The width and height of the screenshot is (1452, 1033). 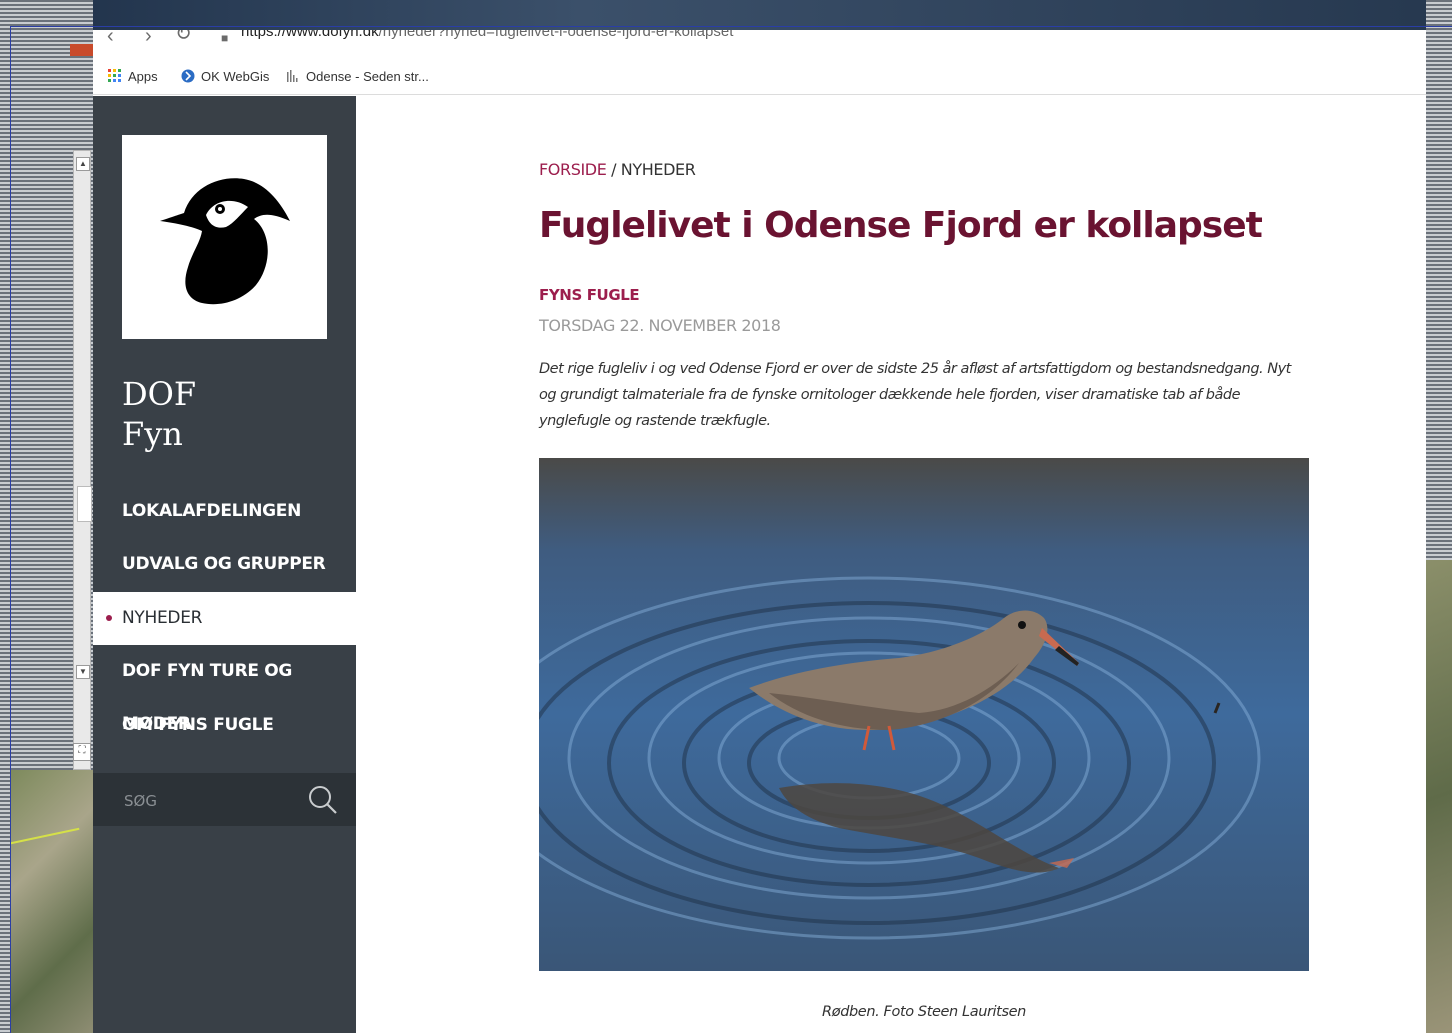 What do you see at coordinates (183, 37) in the screenshot?
I see `reload-icon: ↻` at bounding box center [183, 37].